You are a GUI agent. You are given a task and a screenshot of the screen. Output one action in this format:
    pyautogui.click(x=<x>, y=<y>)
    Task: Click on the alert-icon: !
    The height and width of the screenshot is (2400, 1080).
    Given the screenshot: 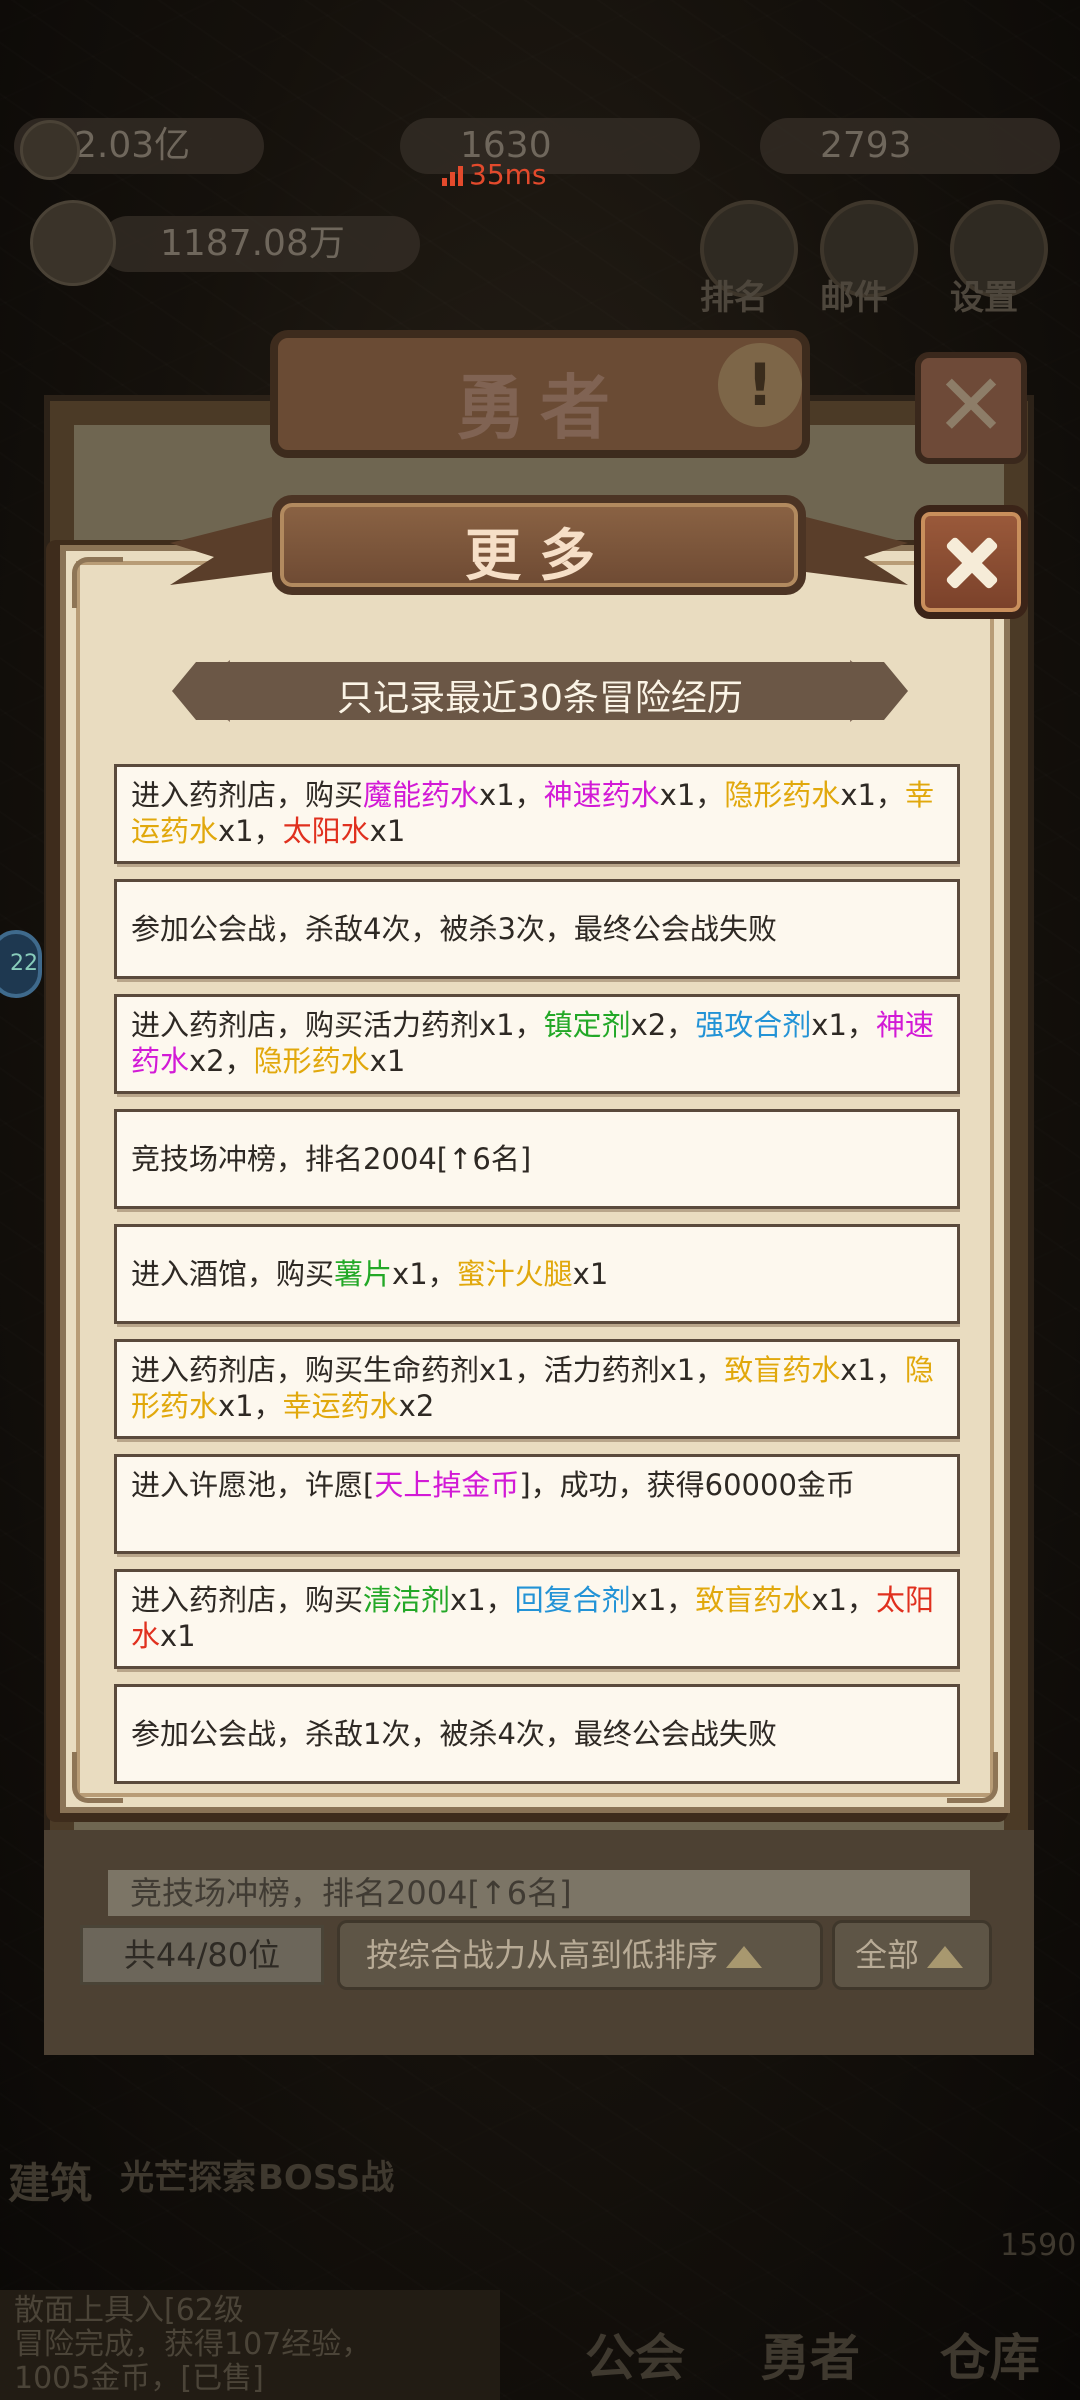 What is the action you would take?
    pyautogui.click(x=760, y=385)
    